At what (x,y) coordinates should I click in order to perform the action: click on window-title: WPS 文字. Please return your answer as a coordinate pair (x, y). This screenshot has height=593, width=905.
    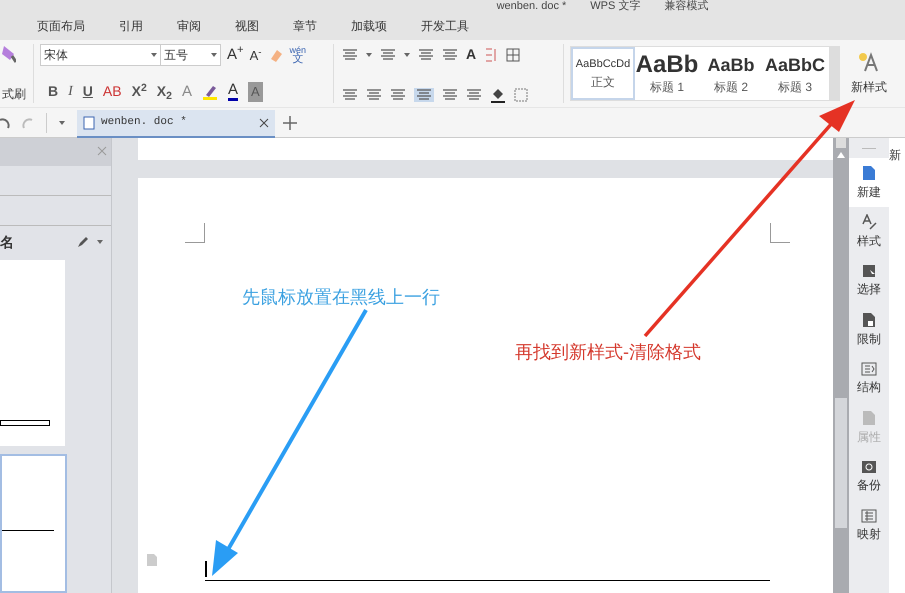
    Looking at the image, I should click on (615, 6).